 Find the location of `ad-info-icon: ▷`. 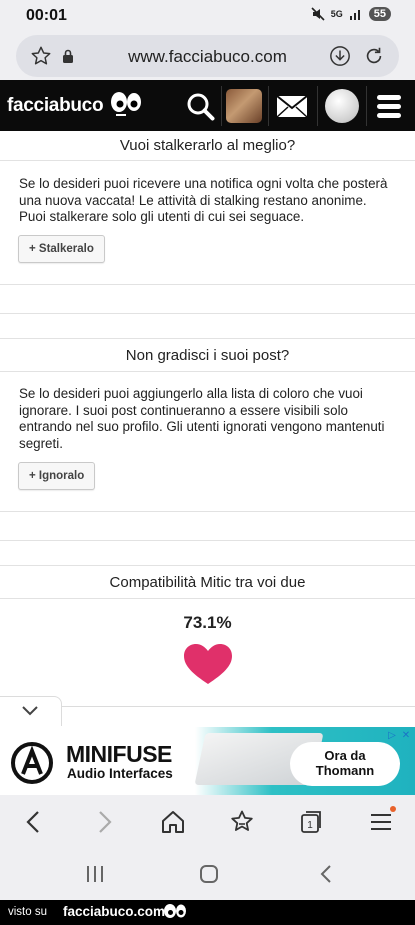

ad-info-icon: ▷ is located at coordinates (392, 735).